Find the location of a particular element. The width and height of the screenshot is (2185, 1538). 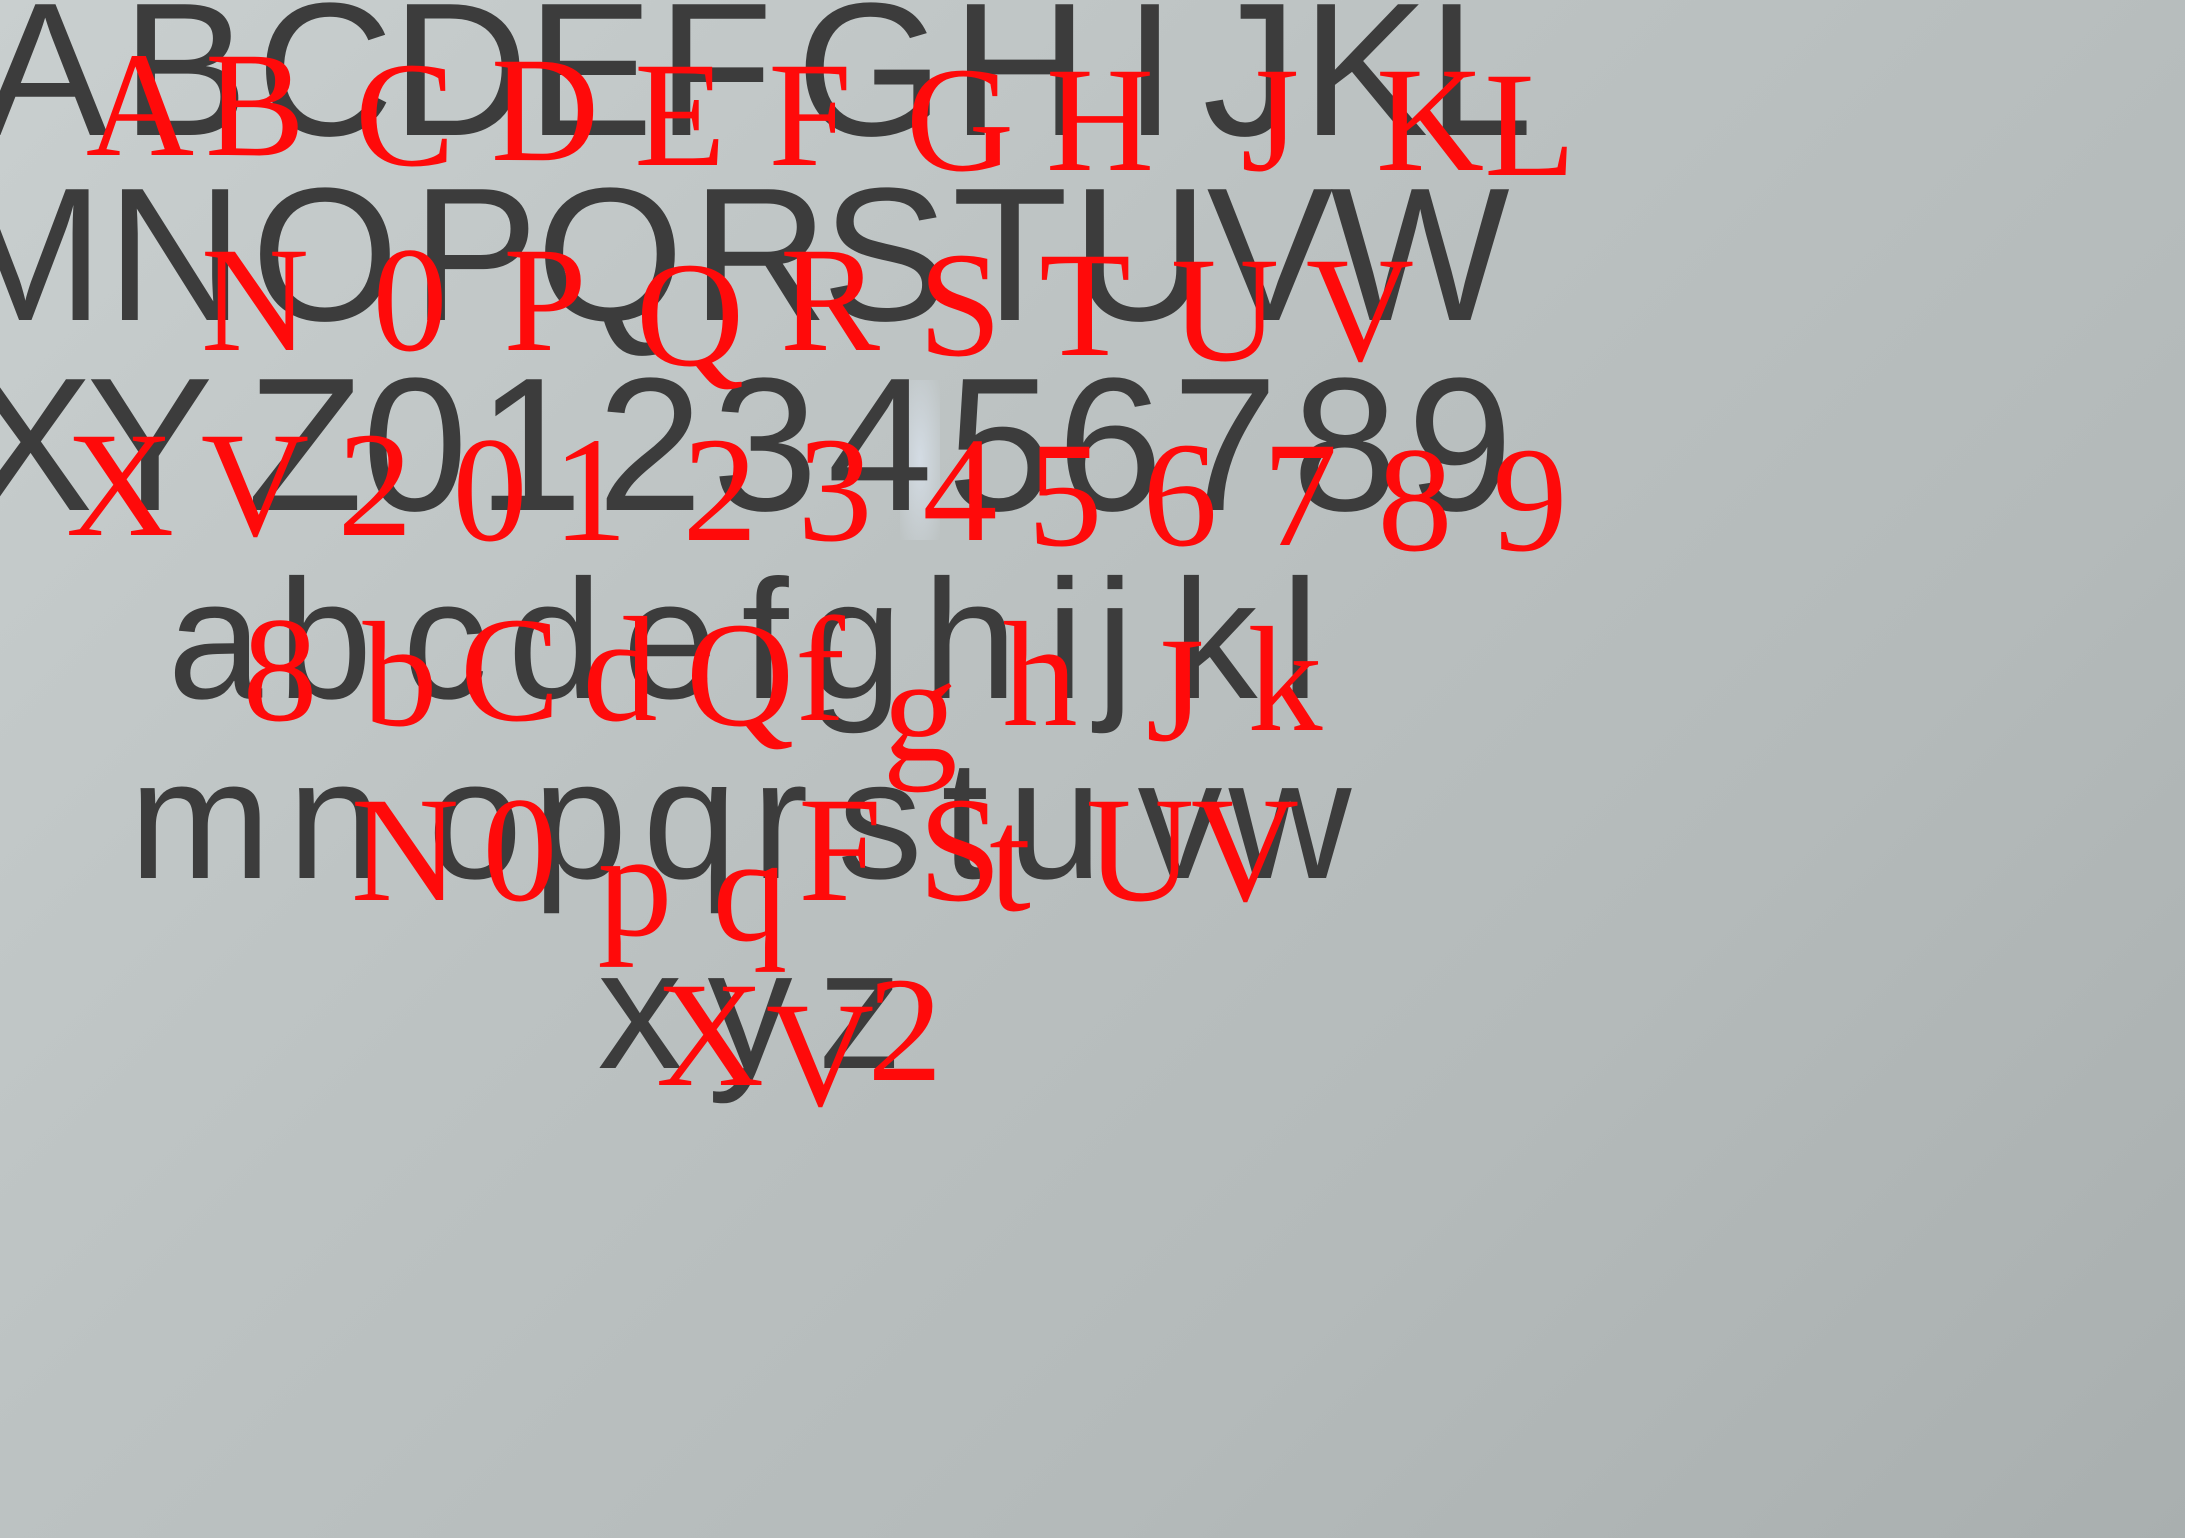

ocr-label: 4 is located at coordinates (960, 490).